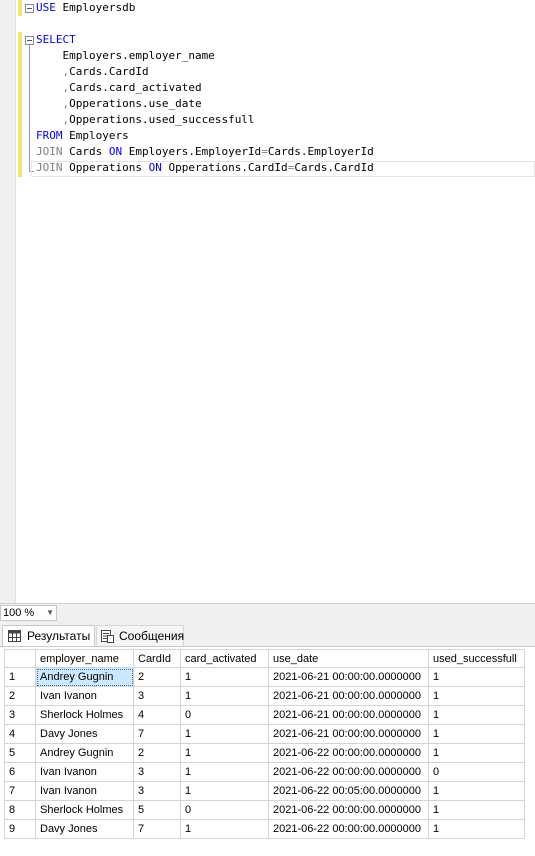 This screenshot has height=856, width=535. What do you see at coordinates (125, 56) in the screenshot?
I see `code-line: Employers.employer_name` at bounding box center [125, 56].